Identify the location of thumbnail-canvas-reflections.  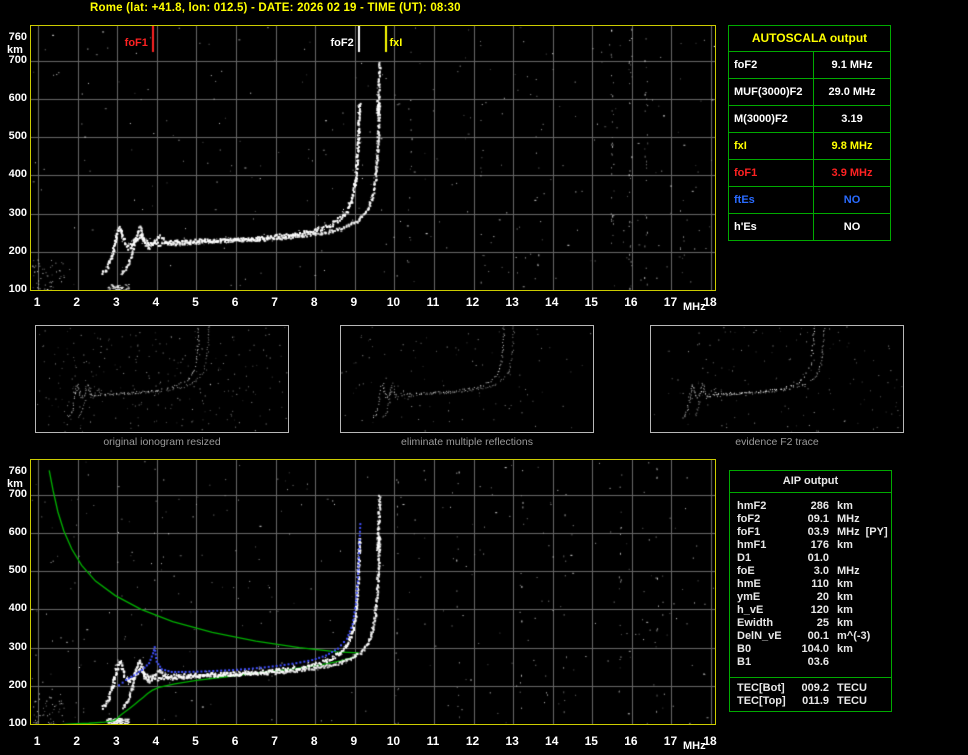
(467, 379).